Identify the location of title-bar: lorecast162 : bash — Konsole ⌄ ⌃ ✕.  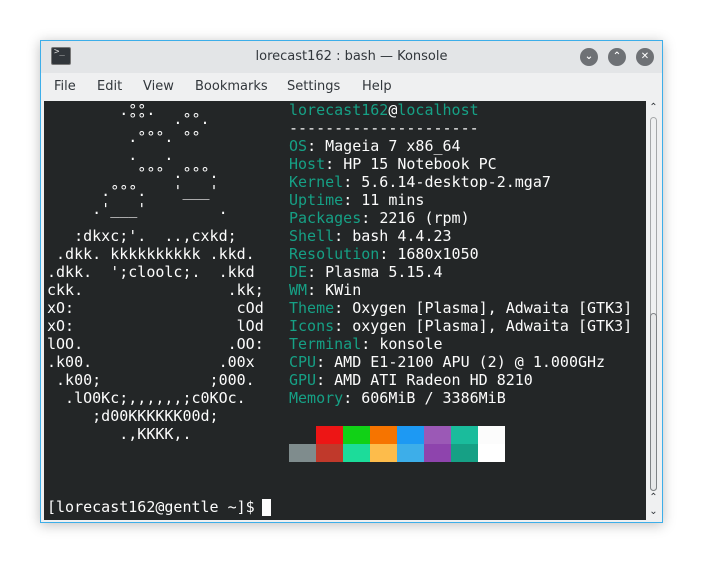
(351, 57).